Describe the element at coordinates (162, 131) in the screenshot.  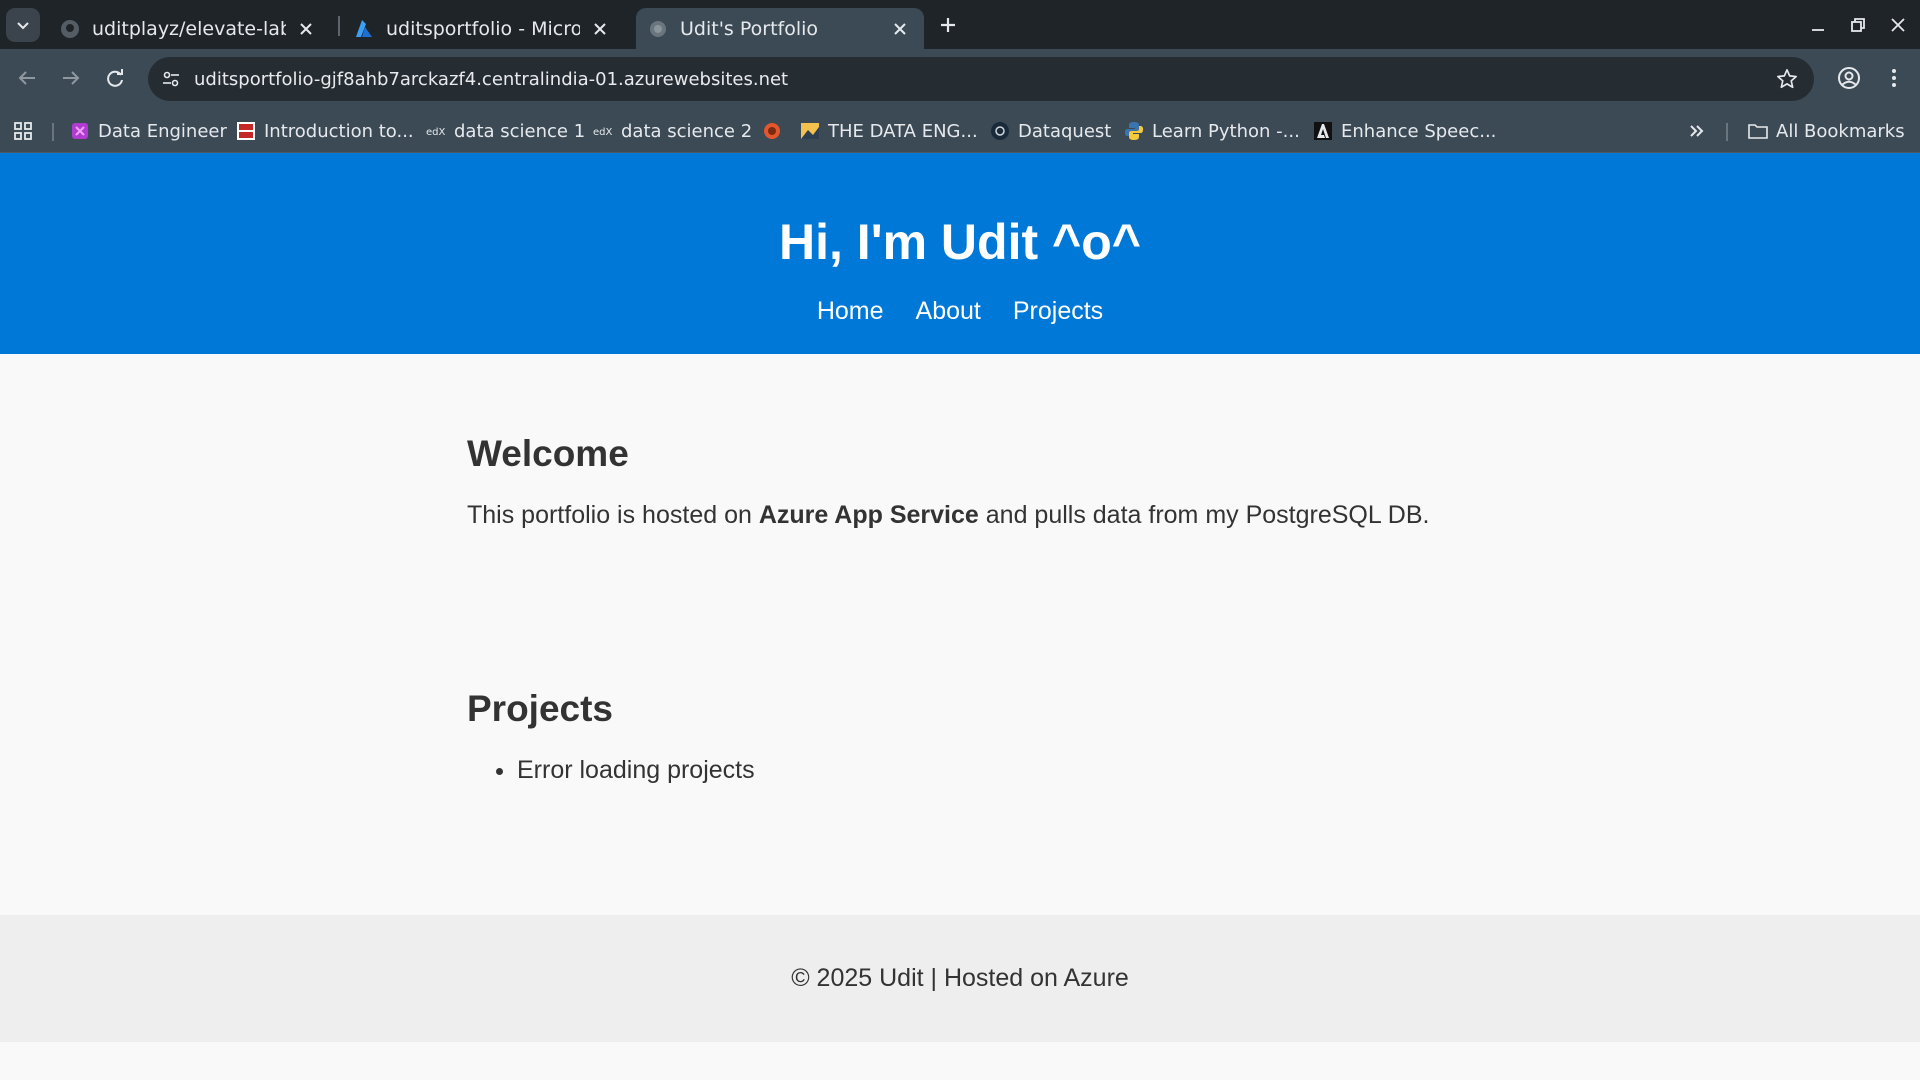
I see `bookmark-label: Data Engineer` at that location.